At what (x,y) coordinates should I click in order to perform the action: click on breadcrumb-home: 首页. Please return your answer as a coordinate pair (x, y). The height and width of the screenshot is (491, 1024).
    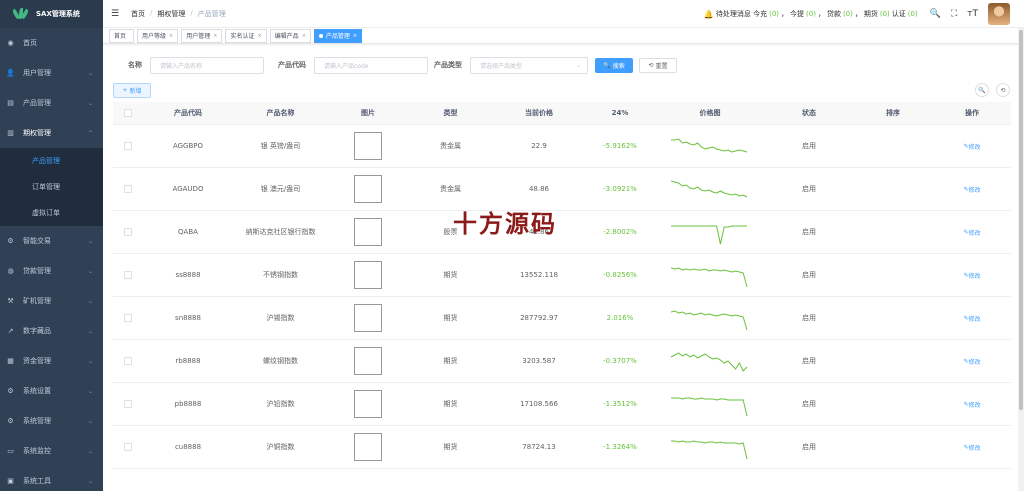
    Looking at the image, I should click on (138, 14).